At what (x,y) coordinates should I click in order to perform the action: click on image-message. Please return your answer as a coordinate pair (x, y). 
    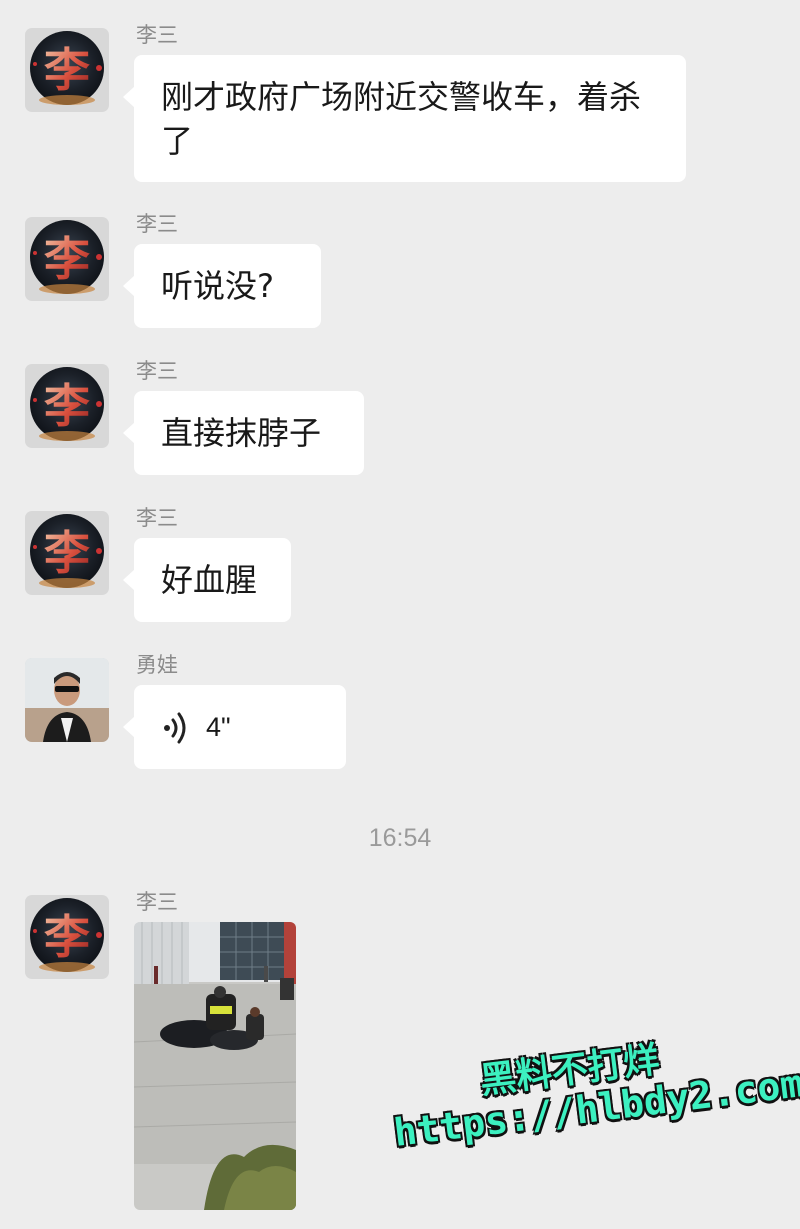
    Looking at the image, I should click on (215, 1066).